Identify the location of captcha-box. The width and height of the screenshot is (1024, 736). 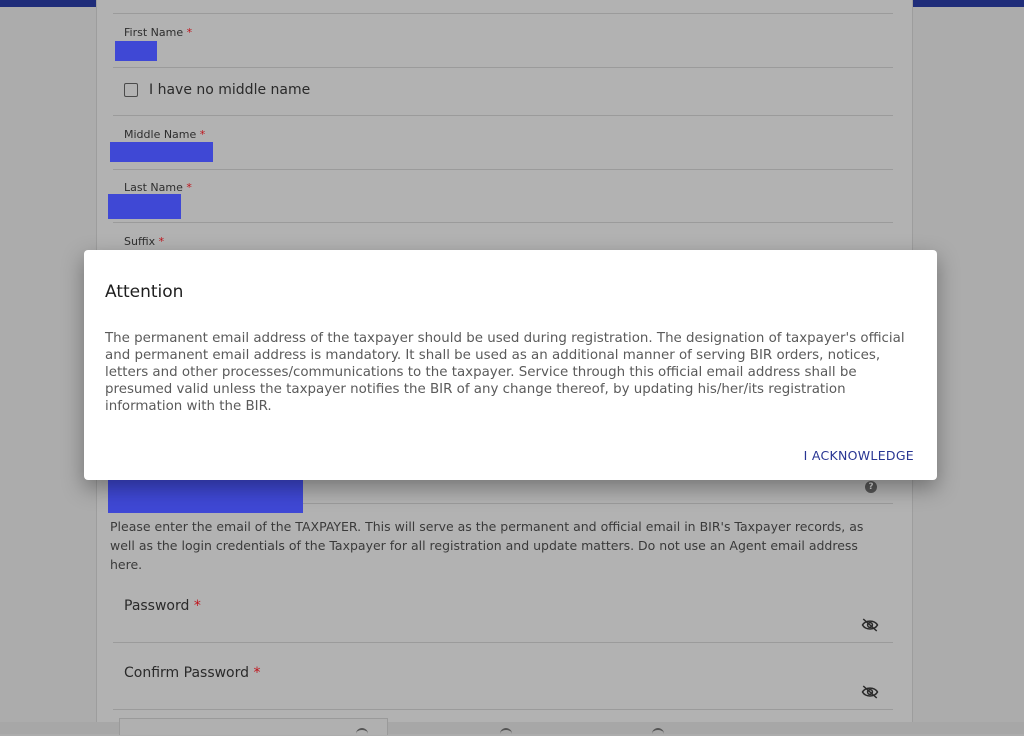
(253, 726).